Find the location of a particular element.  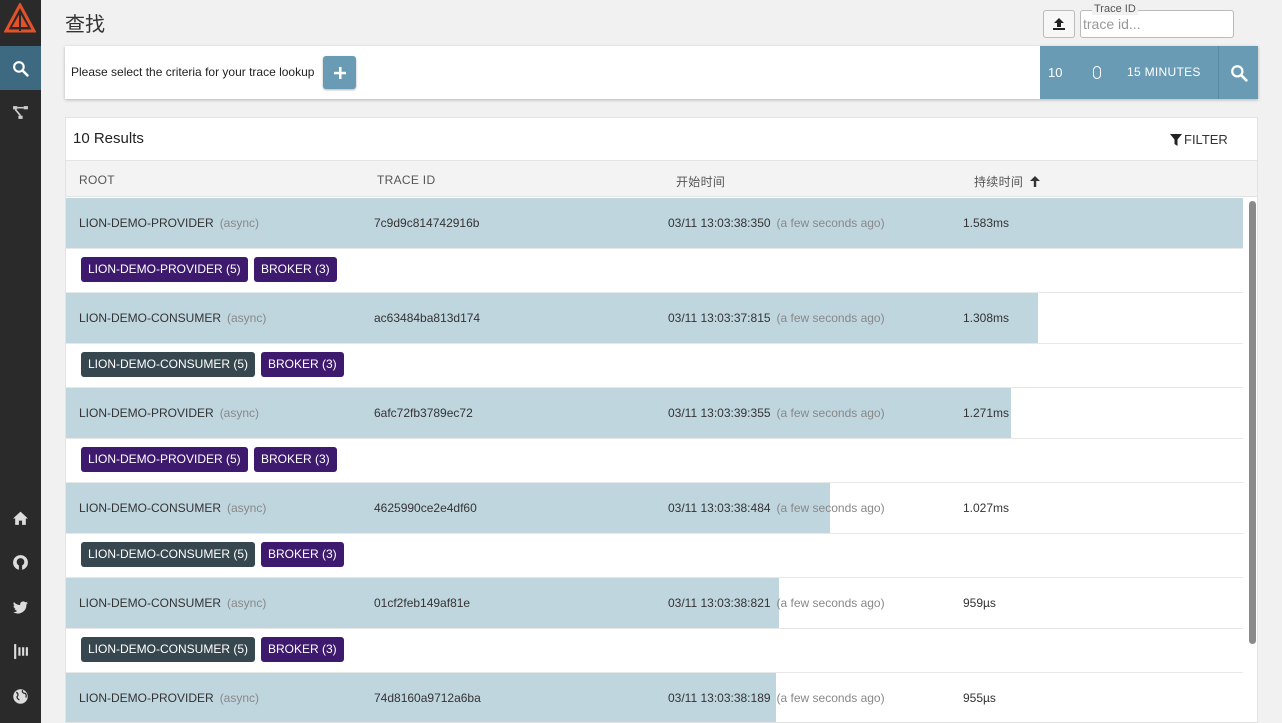

dependencies-icon is located at coordinates (20, 112).